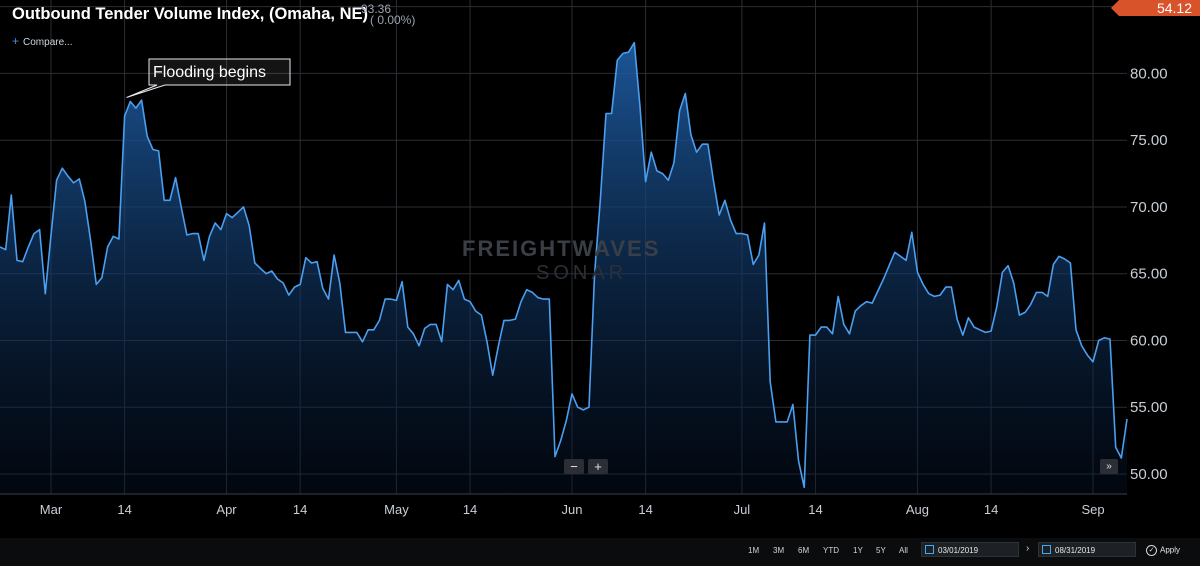 The image size is (1200, 566). I want to click on x-tick-label: Jun, so click(572, 509).